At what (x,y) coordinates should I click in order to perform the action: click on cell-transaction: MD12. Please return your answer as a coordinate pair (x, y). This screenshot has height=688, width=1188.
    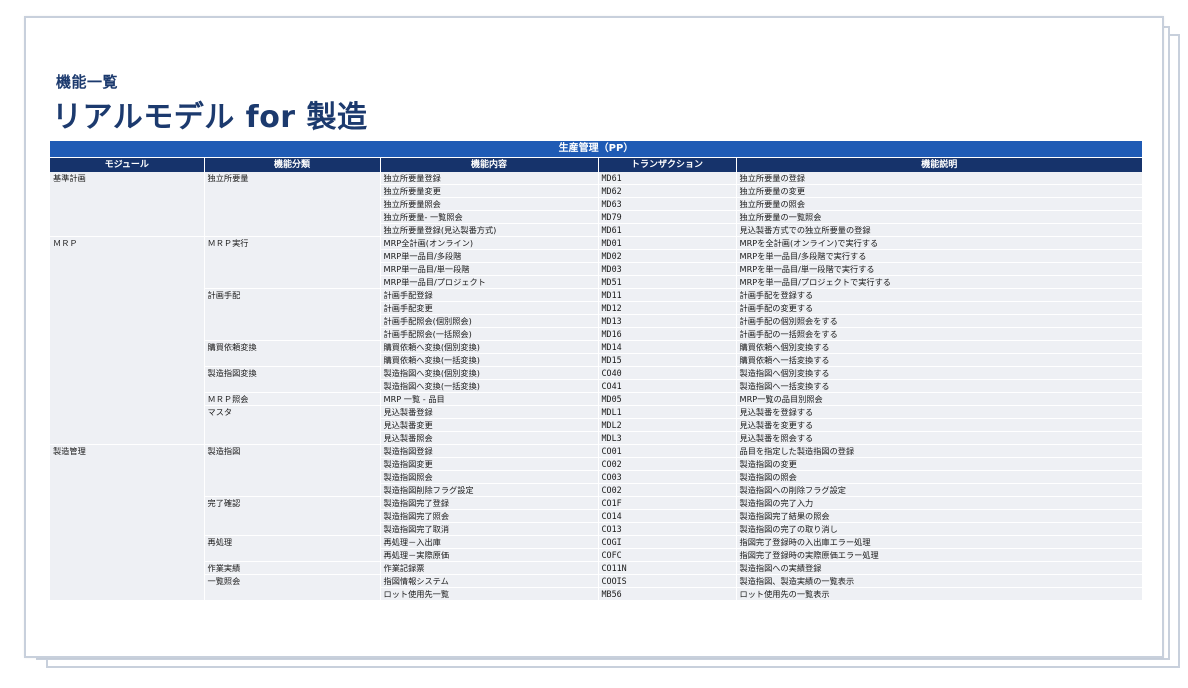
    Looking at the image, I should click on (667, 308).